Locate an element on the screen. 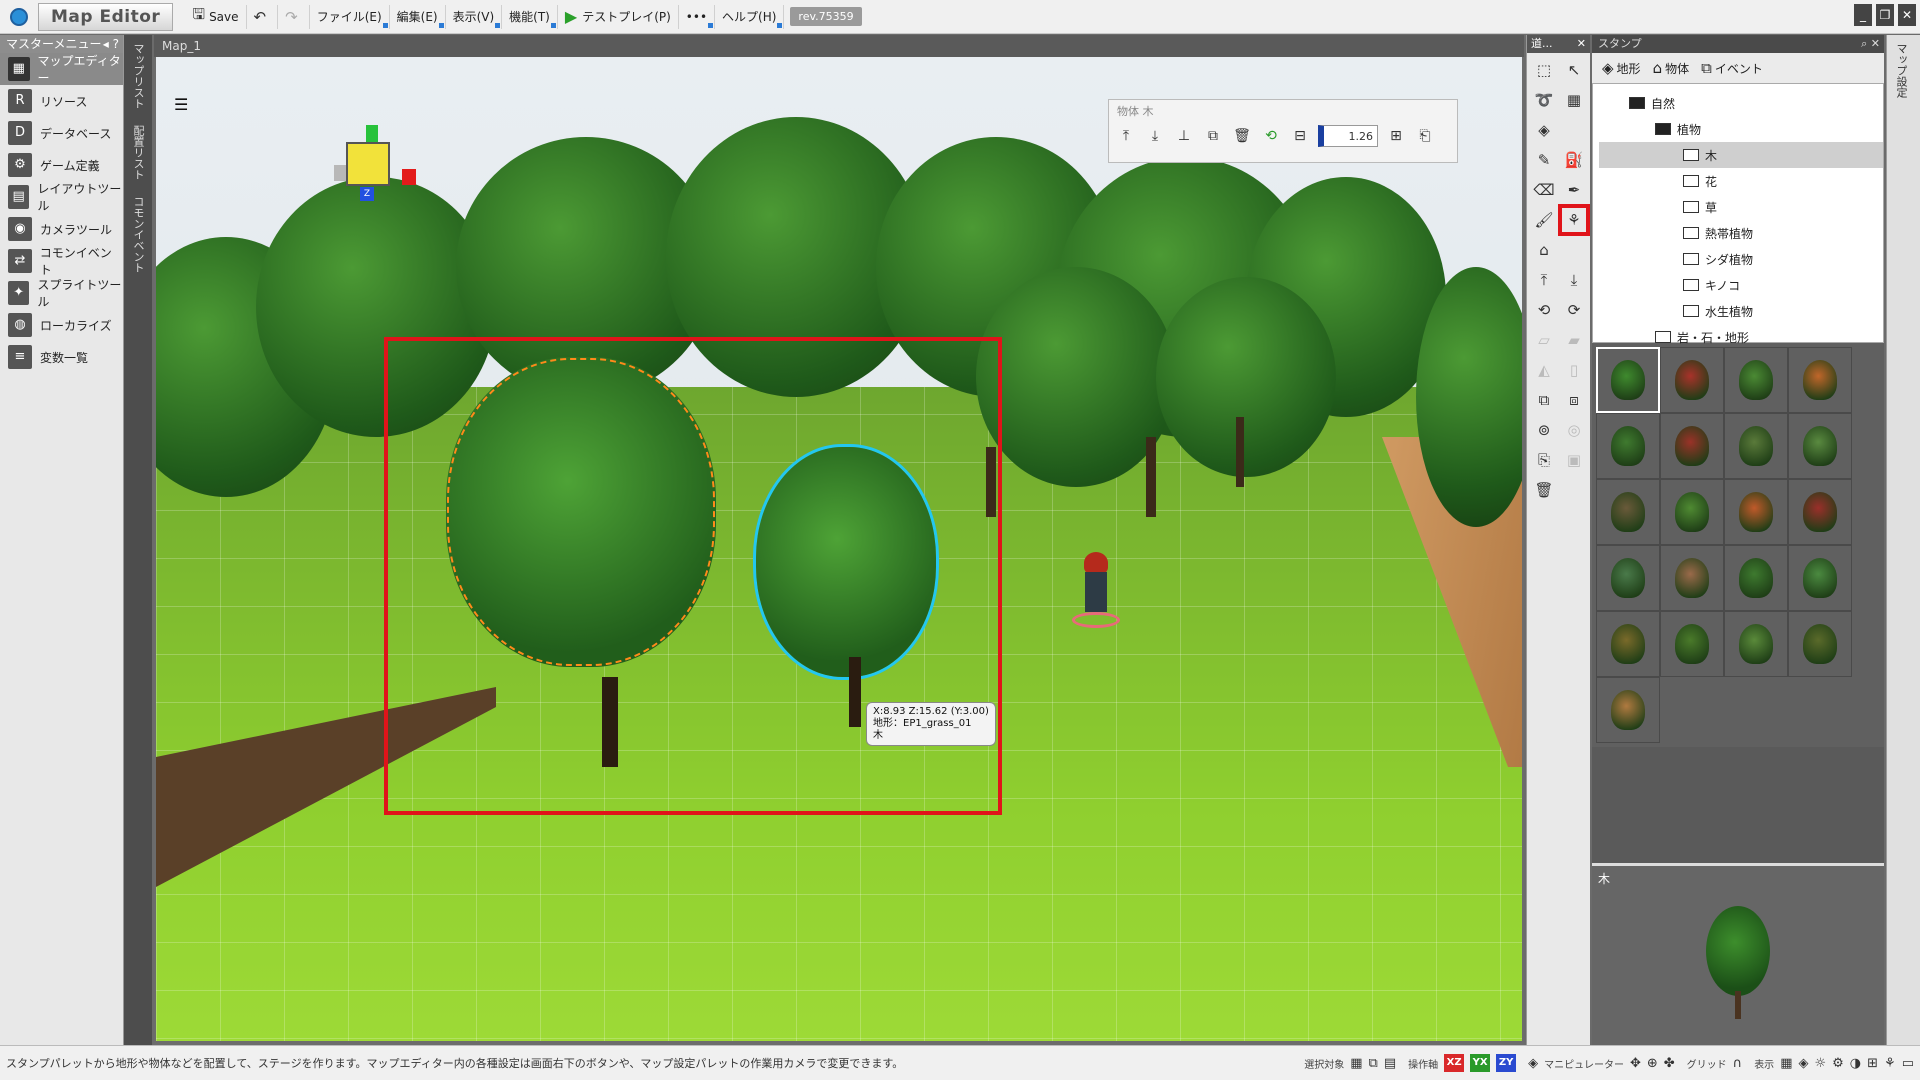  reset-icon: ⎗ is located at coordinates (1425, 136).